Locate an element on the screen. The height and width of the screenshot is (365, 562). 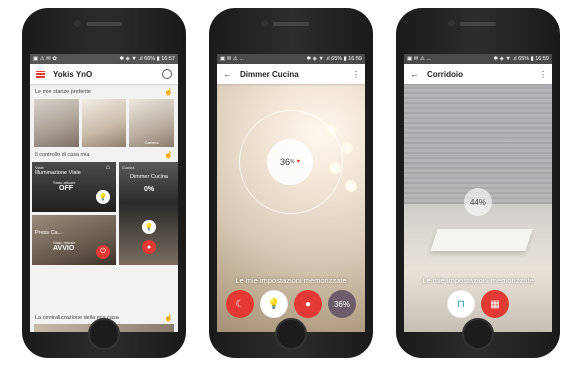
preset-level-button: 36% is located at coordinates (342, 304).